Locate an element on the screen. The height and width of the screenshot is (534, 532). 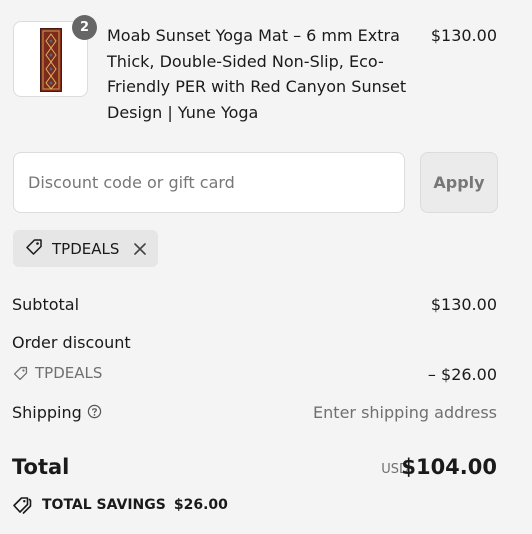
subtotal-label: Subtotal is located at coordinates (46, 304).